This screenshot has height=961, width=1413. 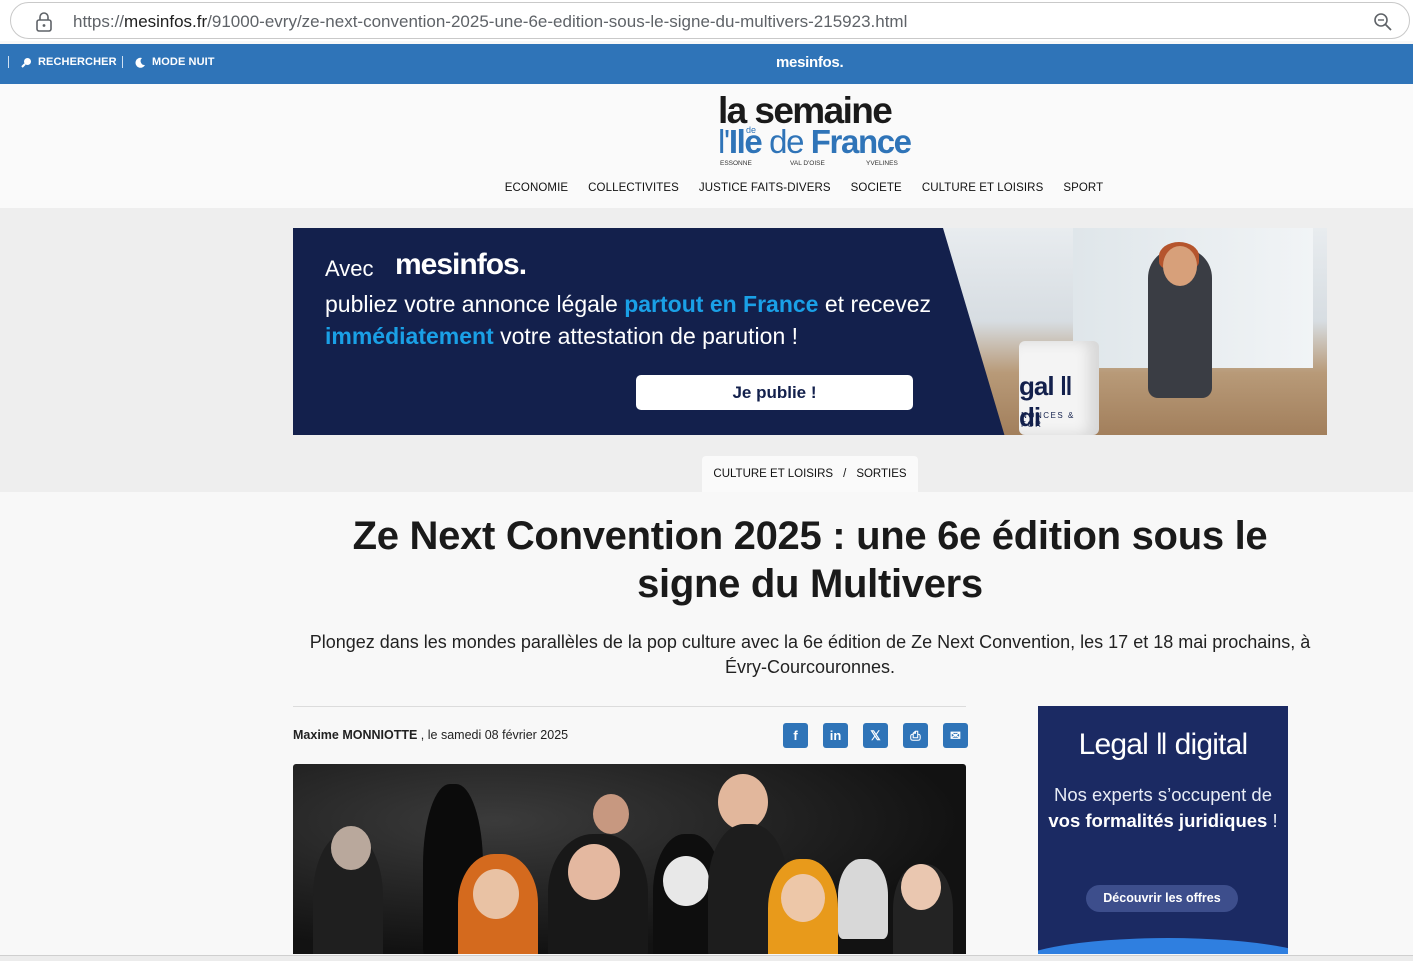 What do you see at coordinates (1180, 266) in the screenshot?
I see `ad-photo-head` at bounding box center [1180, 266].